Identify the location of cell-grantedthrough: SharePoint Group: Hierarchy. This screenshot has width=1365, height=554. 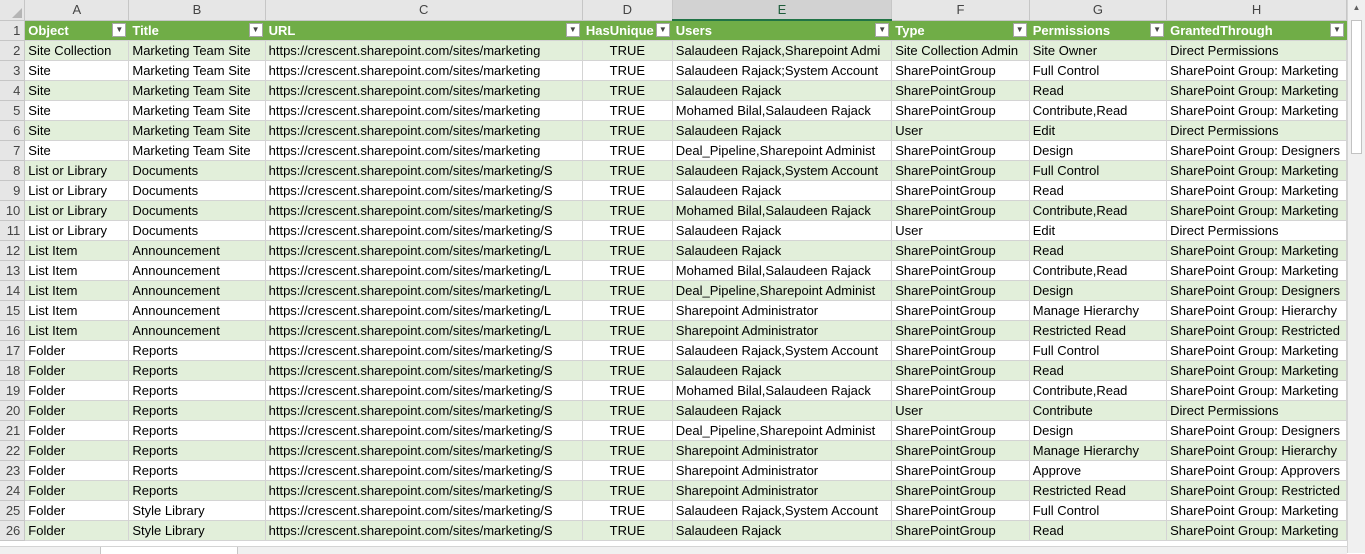
(1256, 450).